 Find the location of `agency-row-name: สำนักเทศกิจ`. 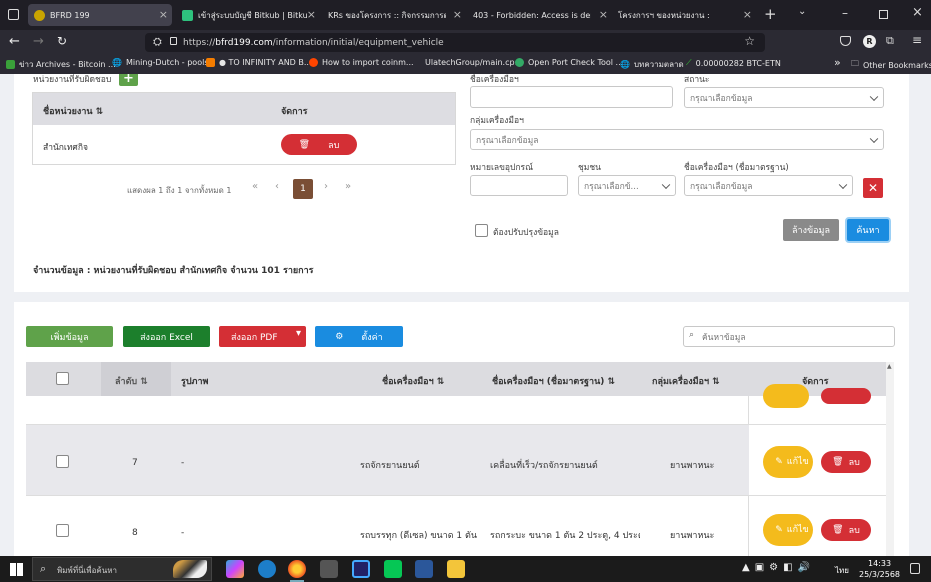

agency-row-name: สำนักเทศกิจ is located at coordinates (65, 148).